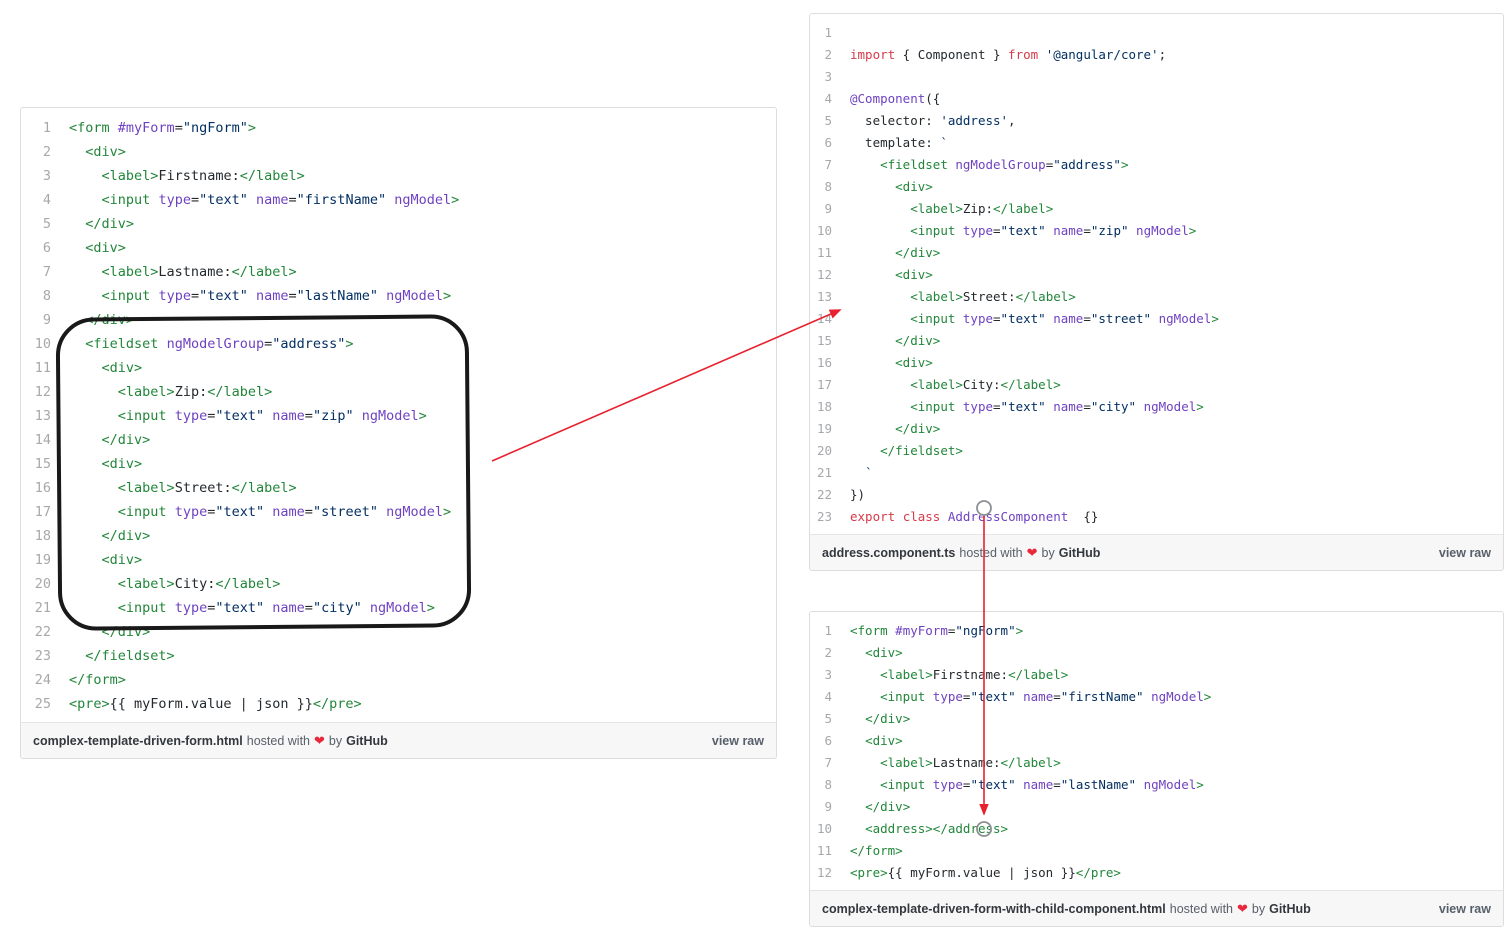 The width and height of the screenshot is (1511, 928). Describe the element at coordinates (869, 472) in the screenshot. I see `line-content: `` at that location.